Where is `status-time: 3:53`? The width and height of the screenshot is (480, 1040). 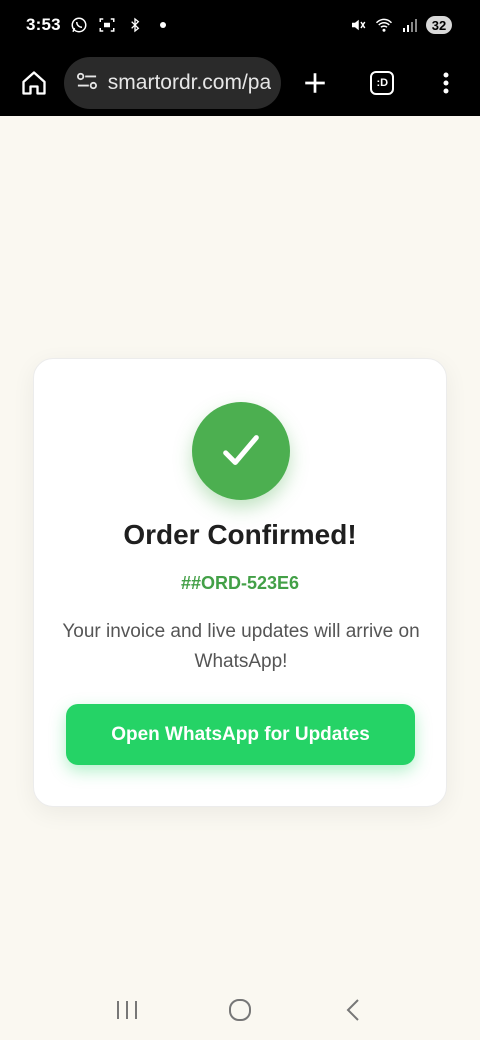 status-time: 3:53 is located at coordinates (43, 24).